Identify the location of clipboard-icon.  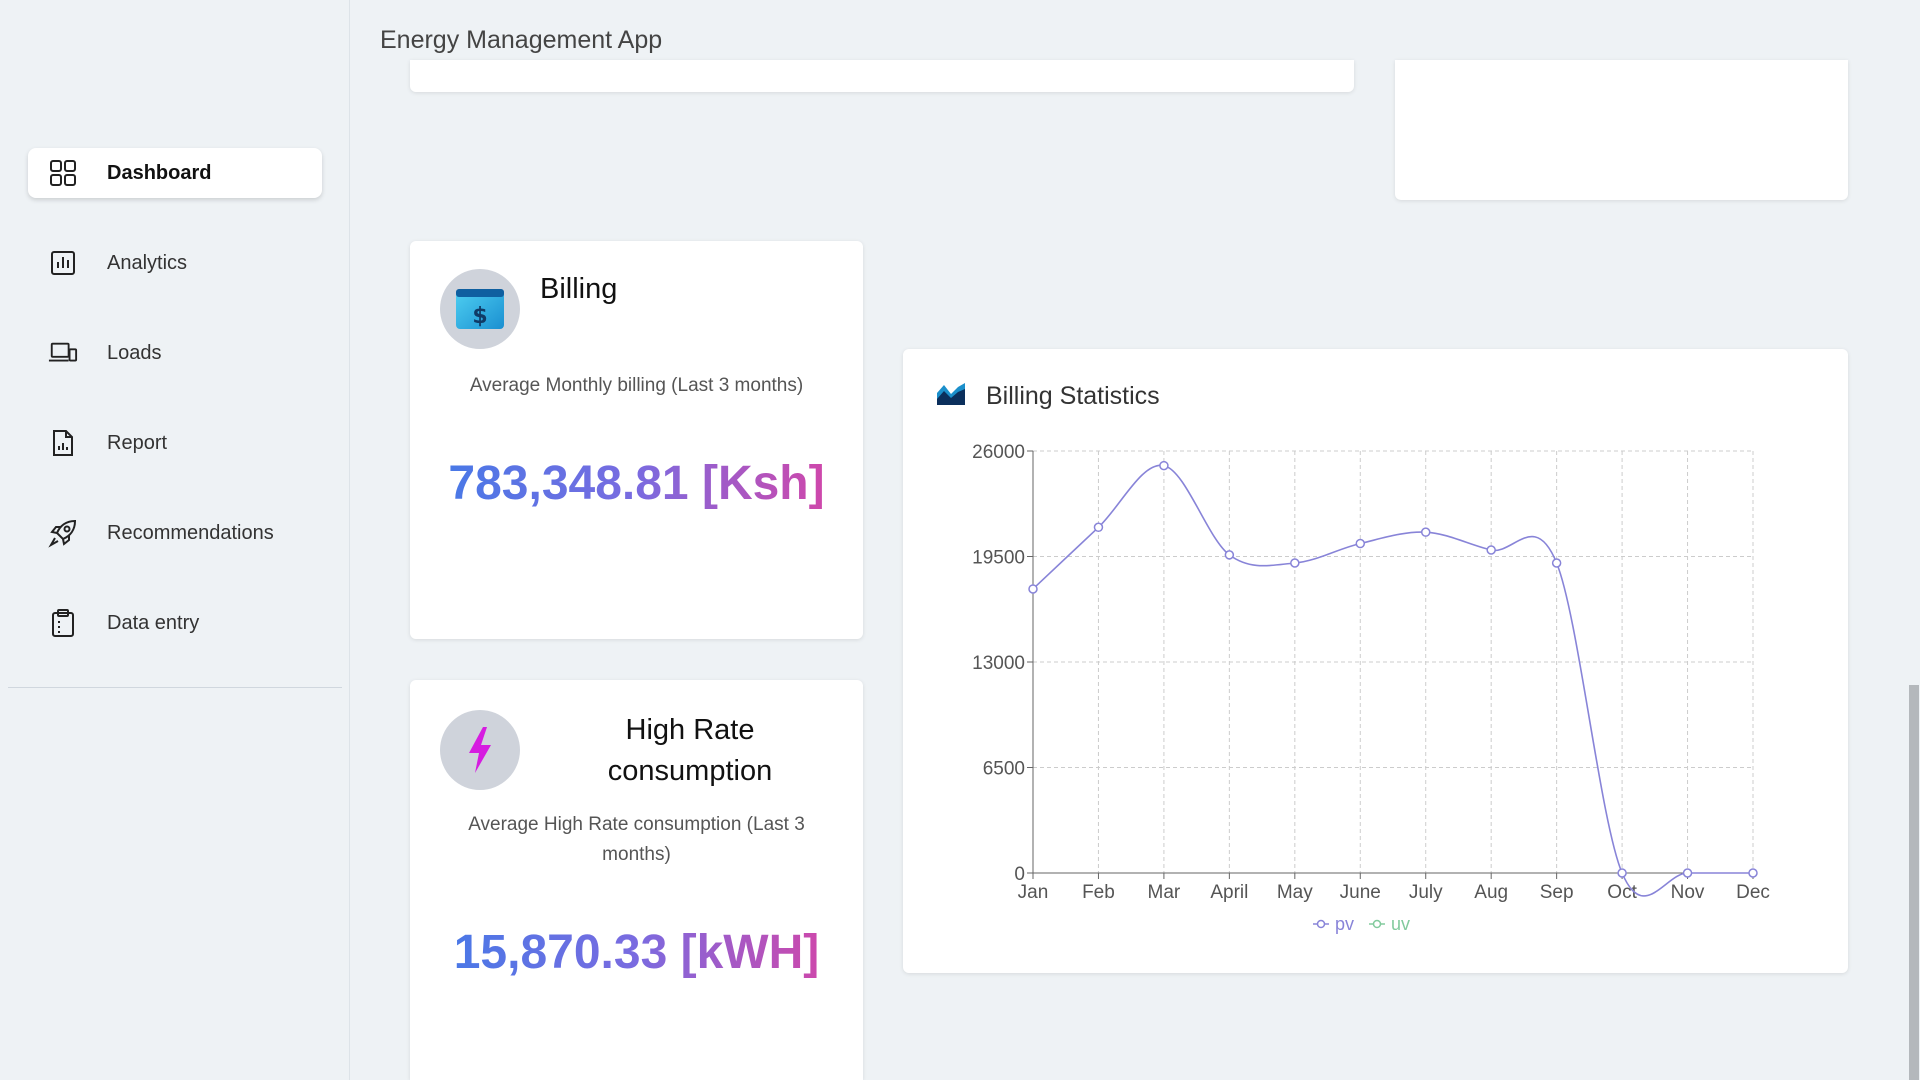
(63, 623).